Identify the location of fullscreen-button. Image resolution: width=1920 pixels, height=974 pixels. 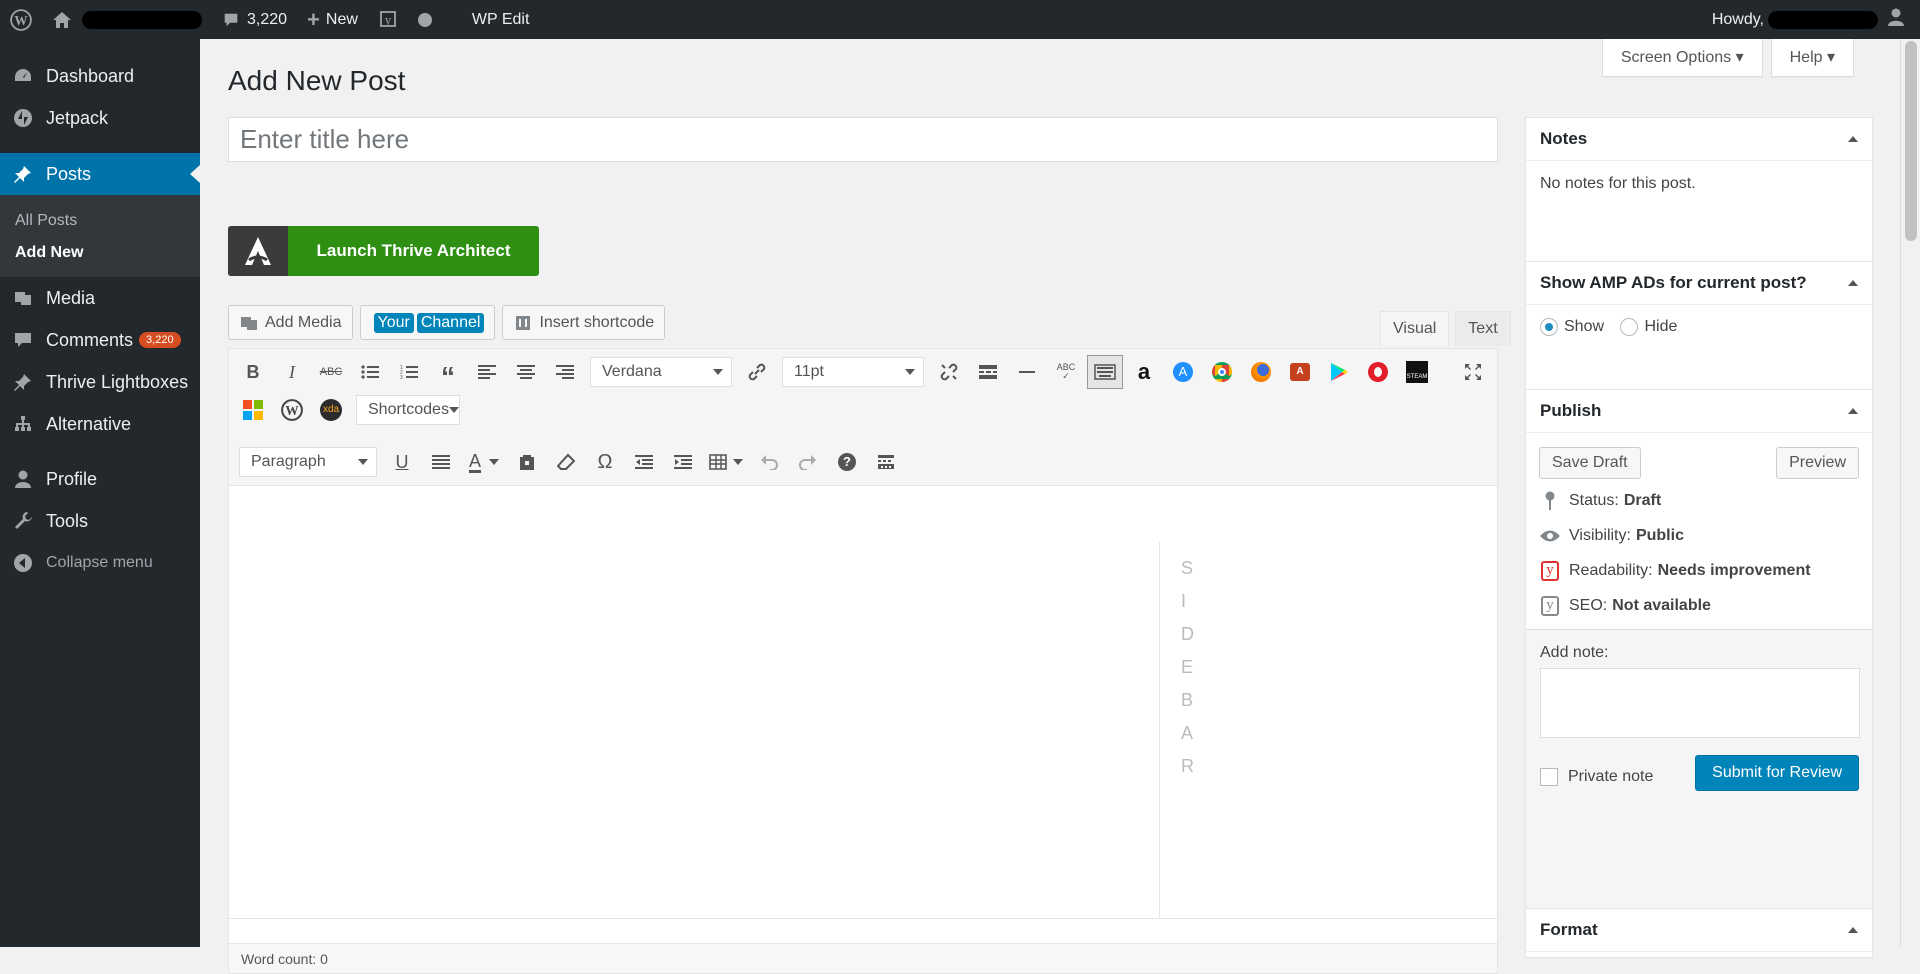
(1473, 372).